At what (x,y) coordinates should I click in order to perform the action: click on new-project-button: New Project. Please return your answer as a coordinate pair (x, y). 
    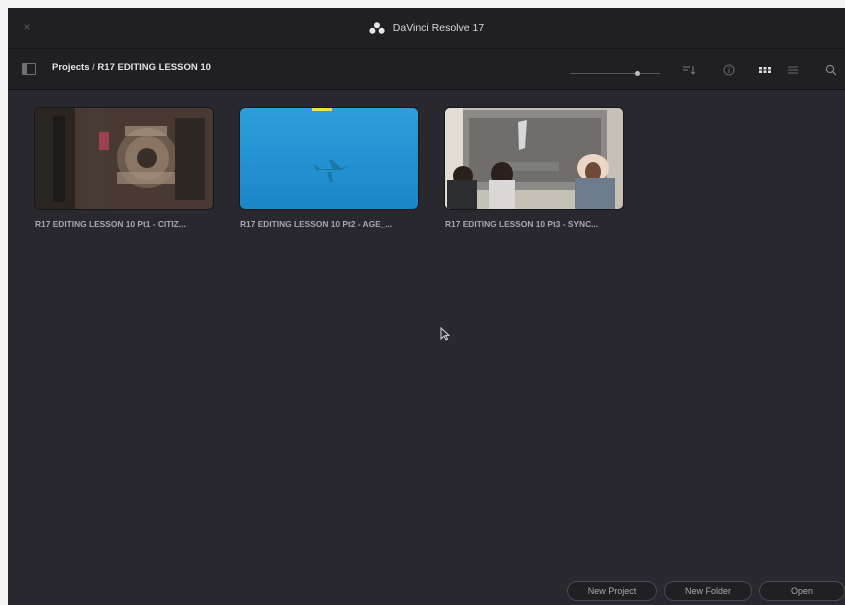
    Looking at the image, I should click on (612, 591).